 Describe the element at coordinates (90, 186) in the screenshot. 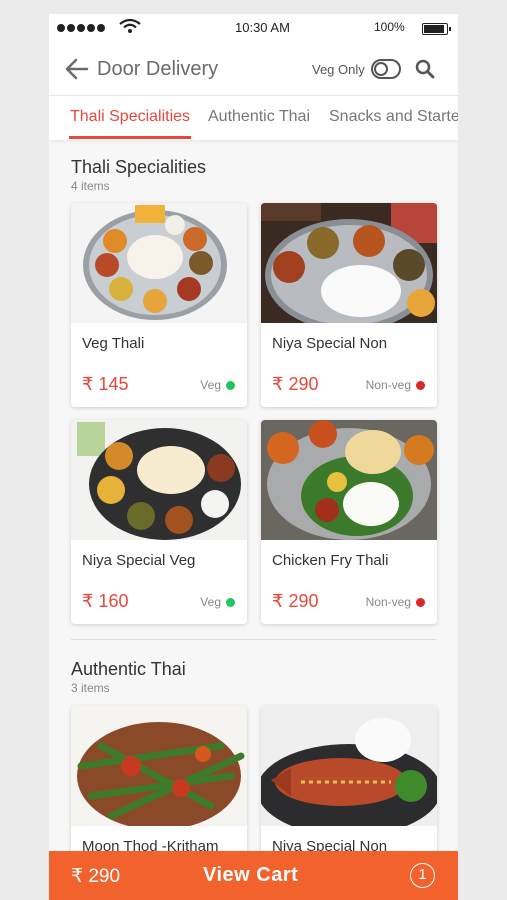

I see `section-item-count: 4 items` at that location.